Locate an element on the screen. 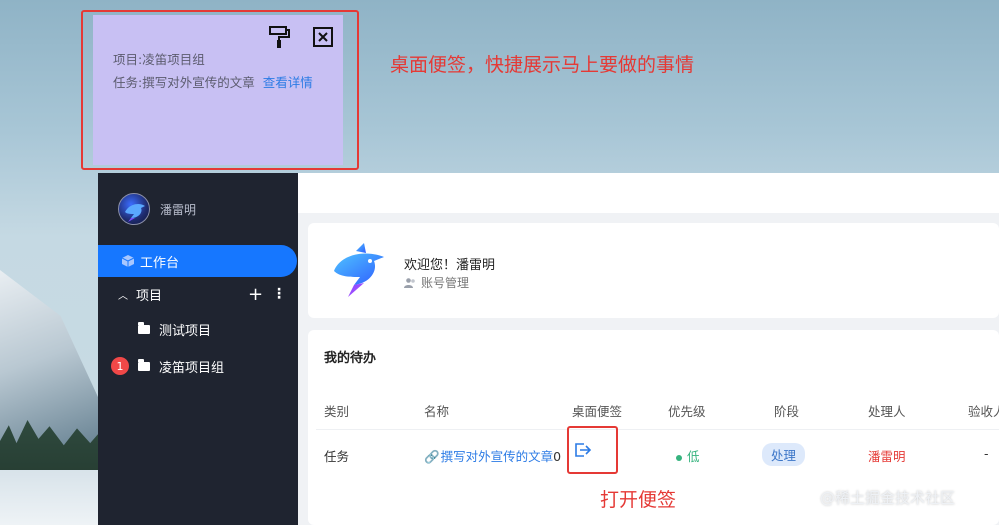 This screenshot has width=999, height=525. sticky-task-line: 任务:撰写对外宣传的文章 查看详情 is located at coordinates (213, 81).